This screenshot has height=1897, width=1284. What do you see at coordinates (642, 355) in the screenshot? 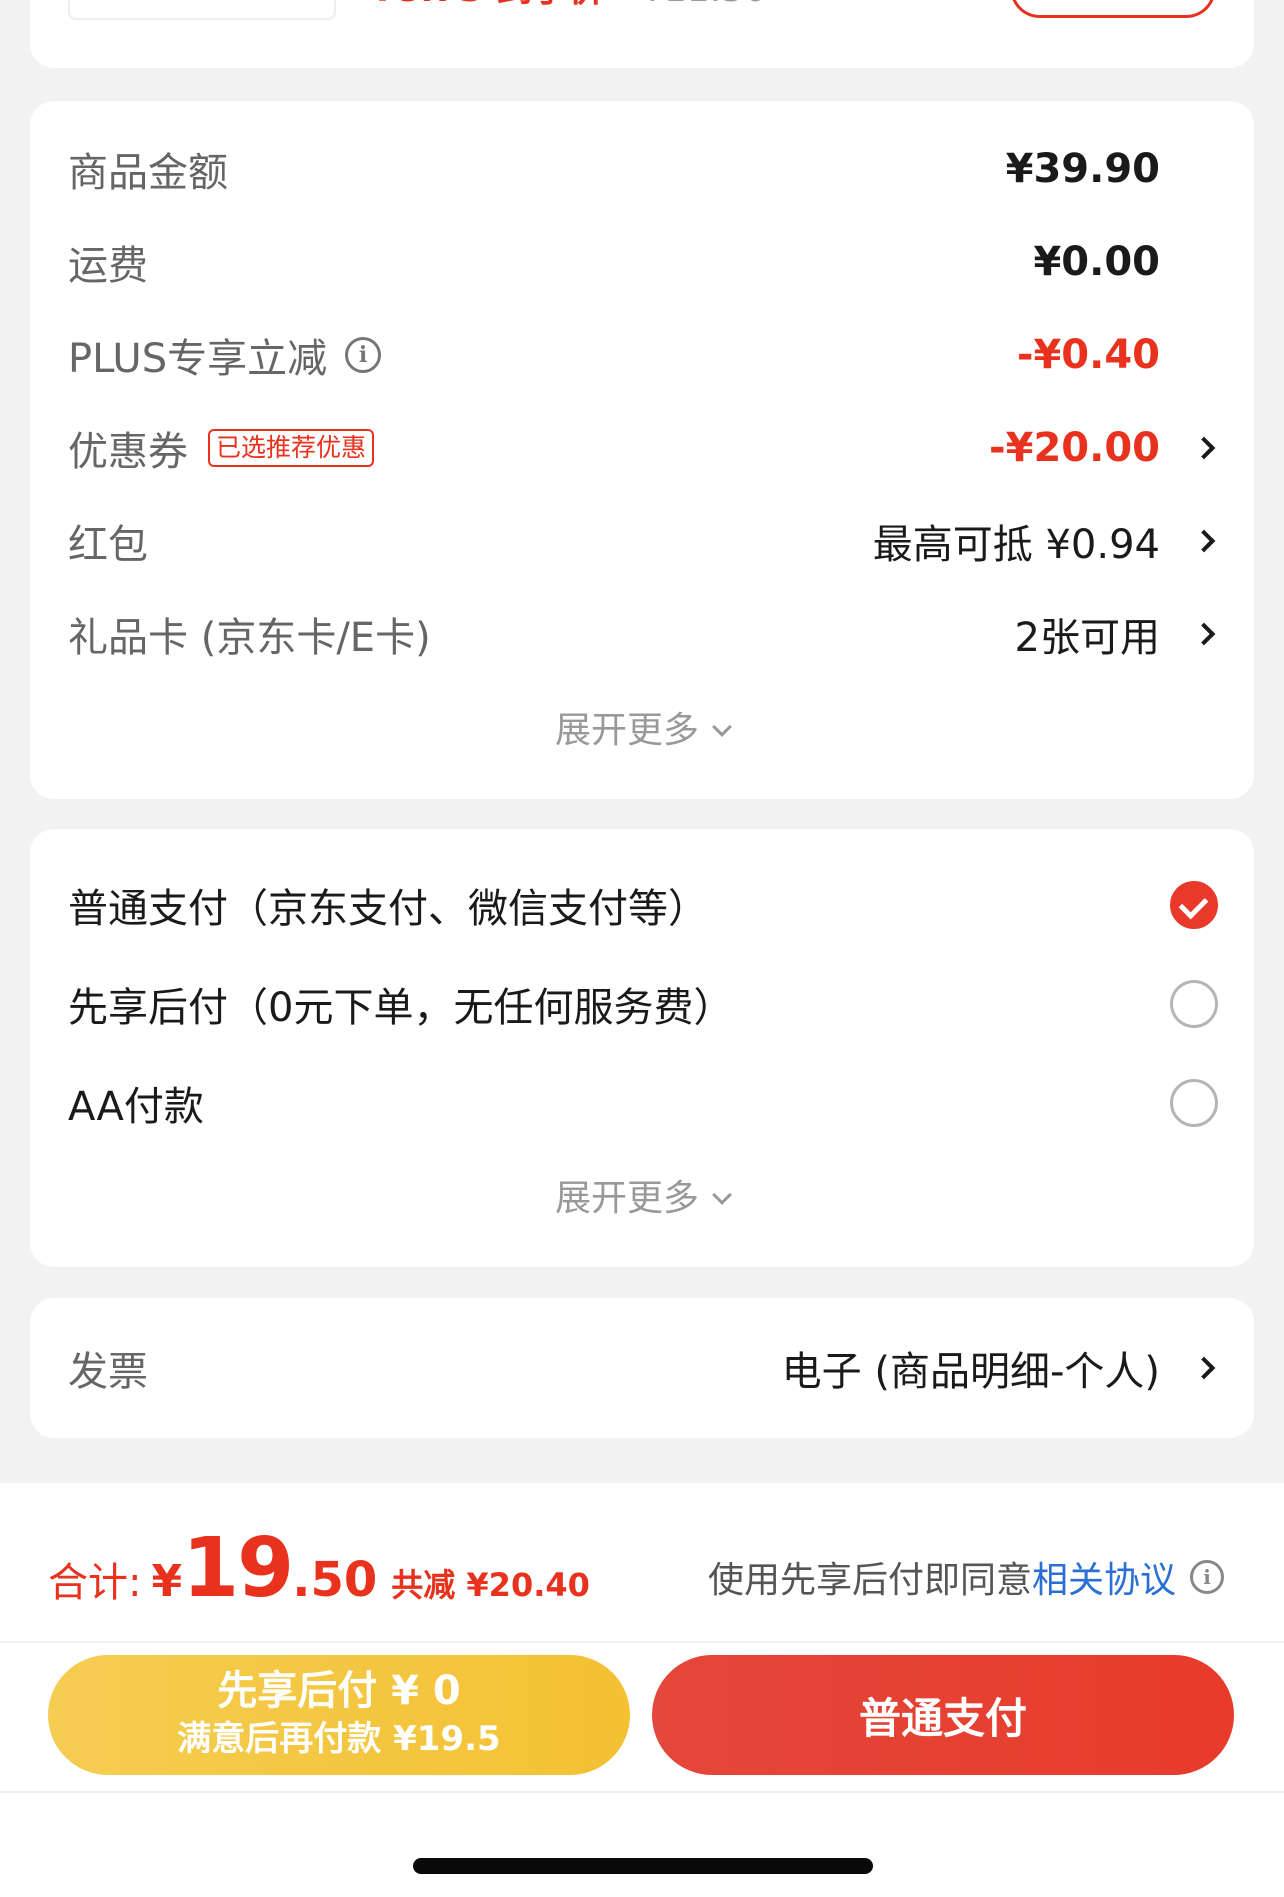
I see `plus-discount-row: PLUS专享立减 i -¥0.40` at bounding box center [642, 355].